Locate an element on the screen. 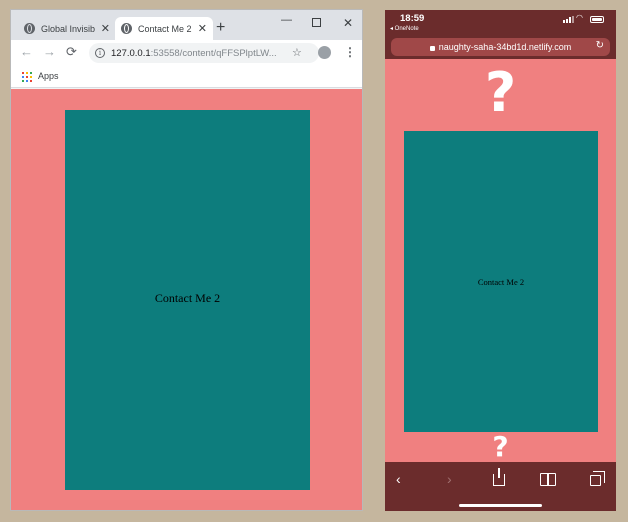  reload-button: ⟳ is located at coordinates (71, 52).